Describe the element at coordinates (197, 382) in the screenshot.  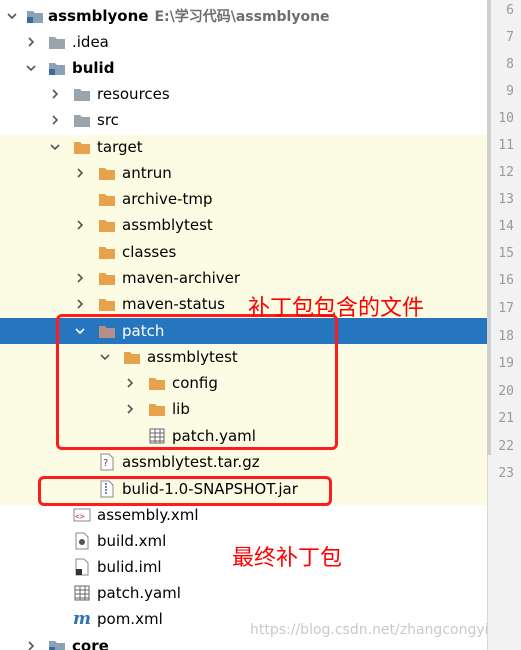
I see `patch-highlight-box` at that location.